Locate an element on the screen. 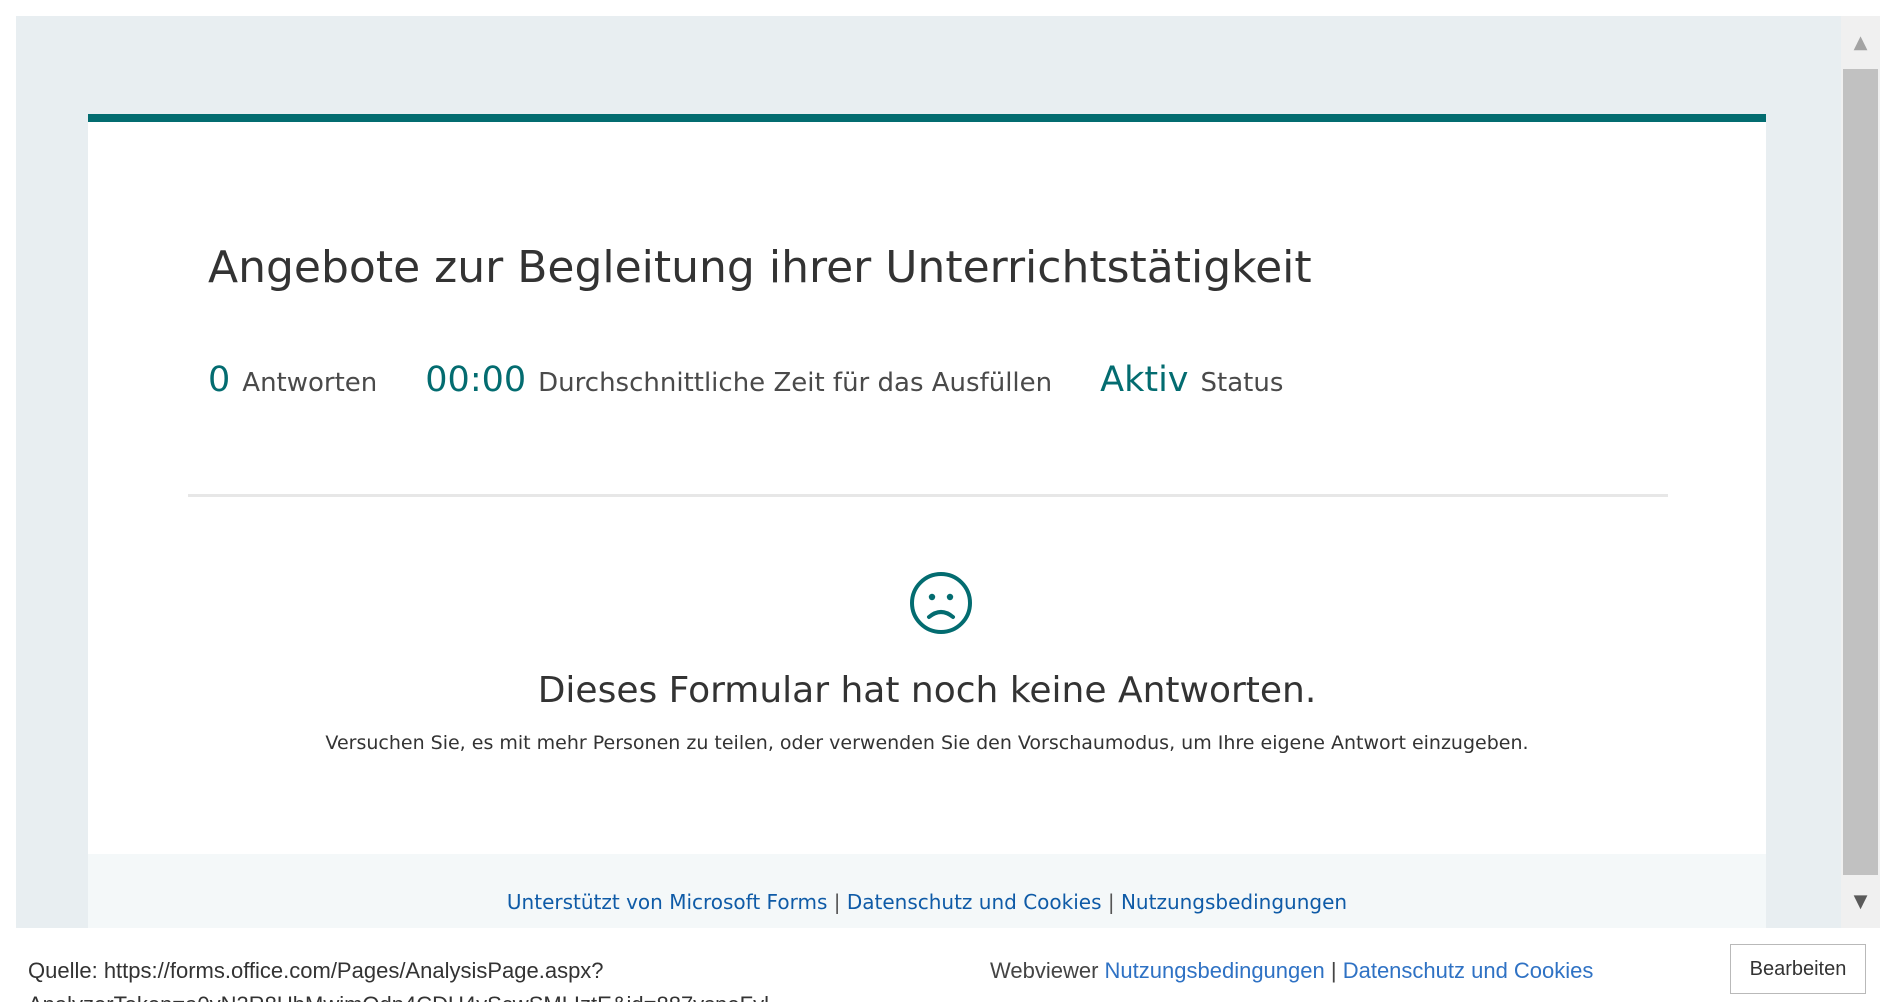 This screenshot has width=1880, height=1002. powered-by-link: Unterstützt von Microsoft Forms is located at coordinates (667, 902).